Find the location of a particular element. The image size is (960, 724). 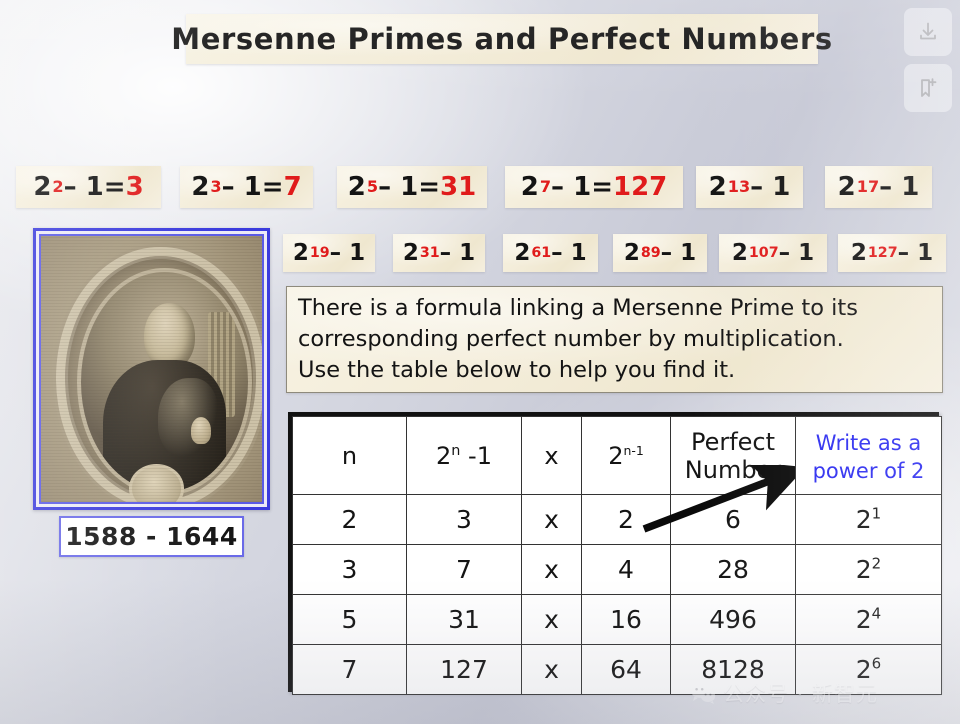

header-n: n is located at coordinates (349, 455).